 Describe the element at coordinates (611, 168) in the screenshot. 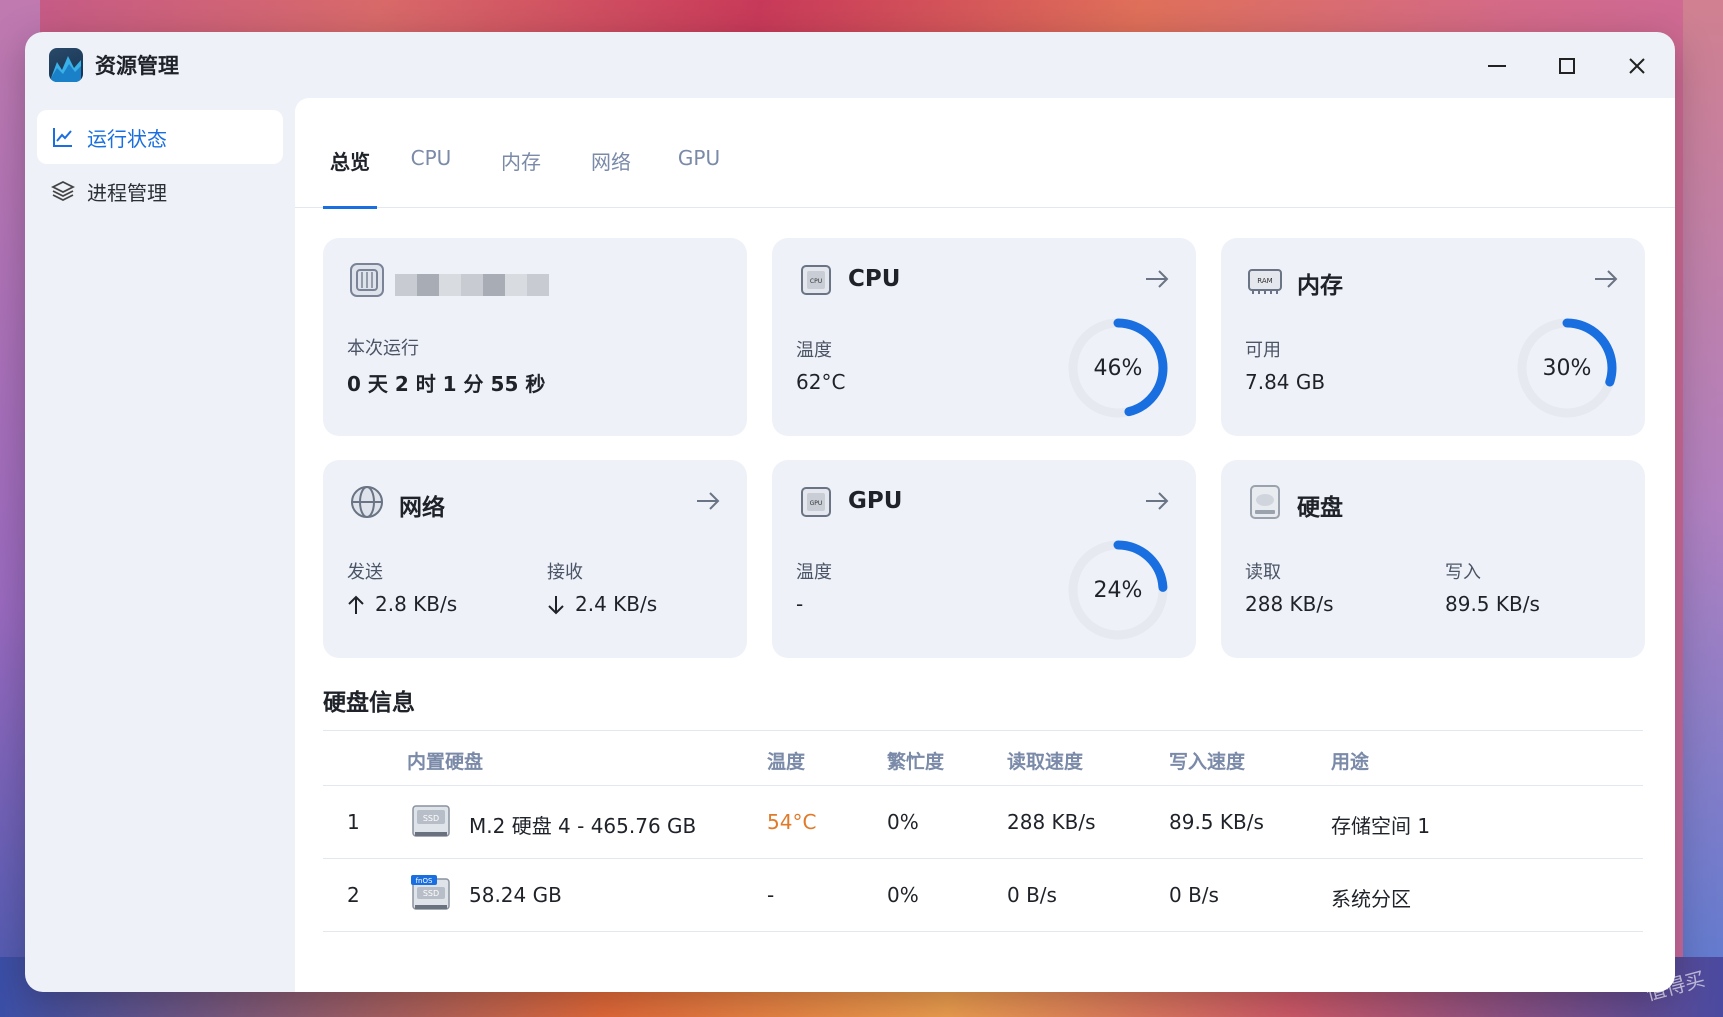

I see `tab-network: 网络` at that location.